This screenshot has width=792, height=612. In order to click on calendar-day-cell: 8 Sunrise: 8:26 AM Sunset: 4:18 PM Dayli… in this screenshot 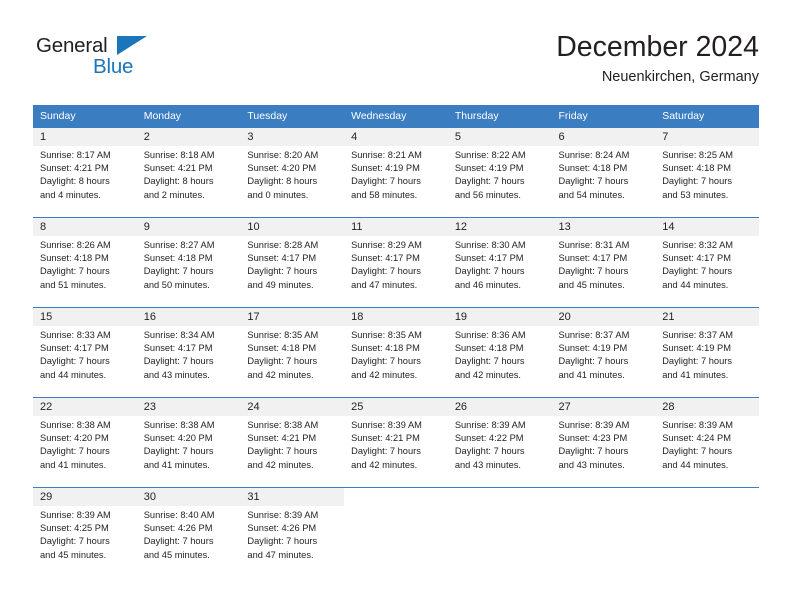, I will do `click(85, 262)`.